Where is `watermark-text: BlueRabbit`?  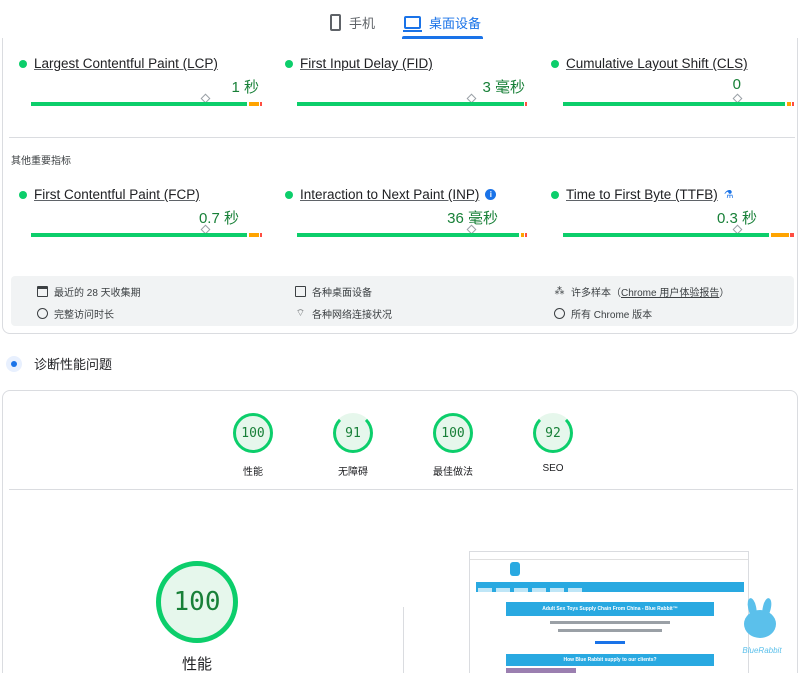
watermark-text: BlueRabbit is located at coordinates (762, 650).